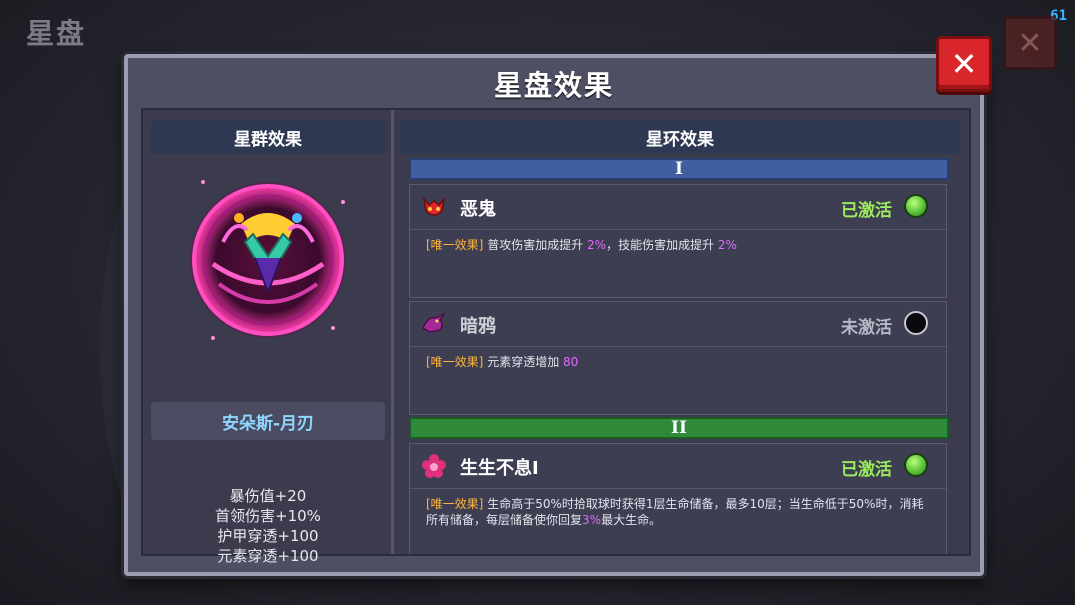 The width and height of the screenshot is (1075, 605). I want to click on desc-text: 元素穿透增加, so click(525, 362).